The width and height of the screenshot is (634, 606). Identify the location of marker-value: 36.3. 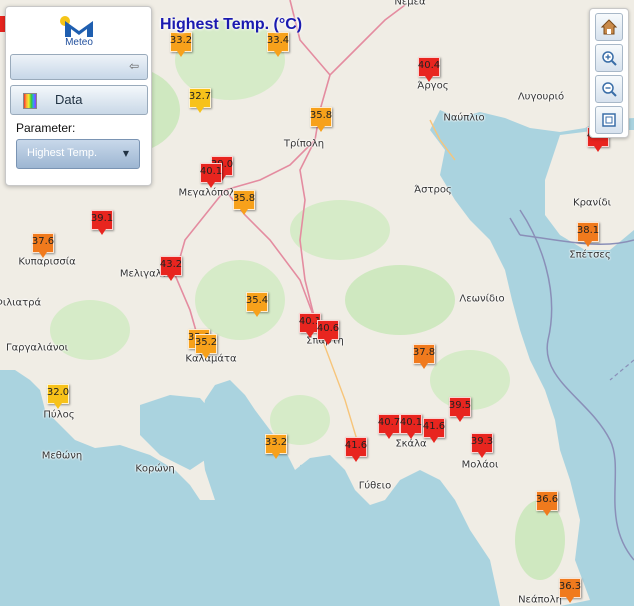
(570, 586).